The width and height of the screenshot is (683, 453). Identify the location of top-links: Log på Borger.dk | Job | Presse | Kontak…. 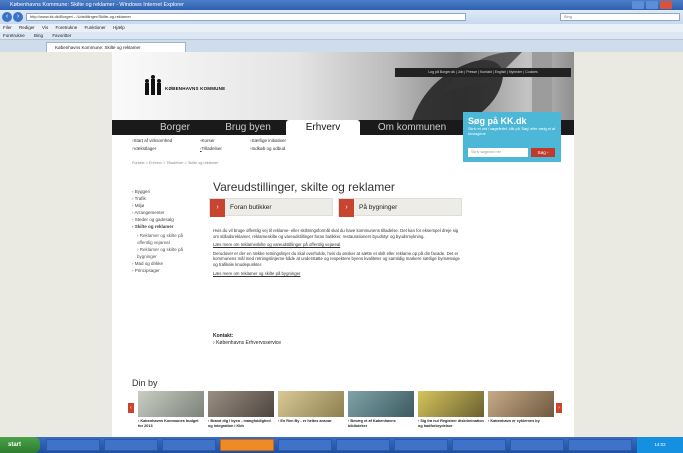
(483, 72).